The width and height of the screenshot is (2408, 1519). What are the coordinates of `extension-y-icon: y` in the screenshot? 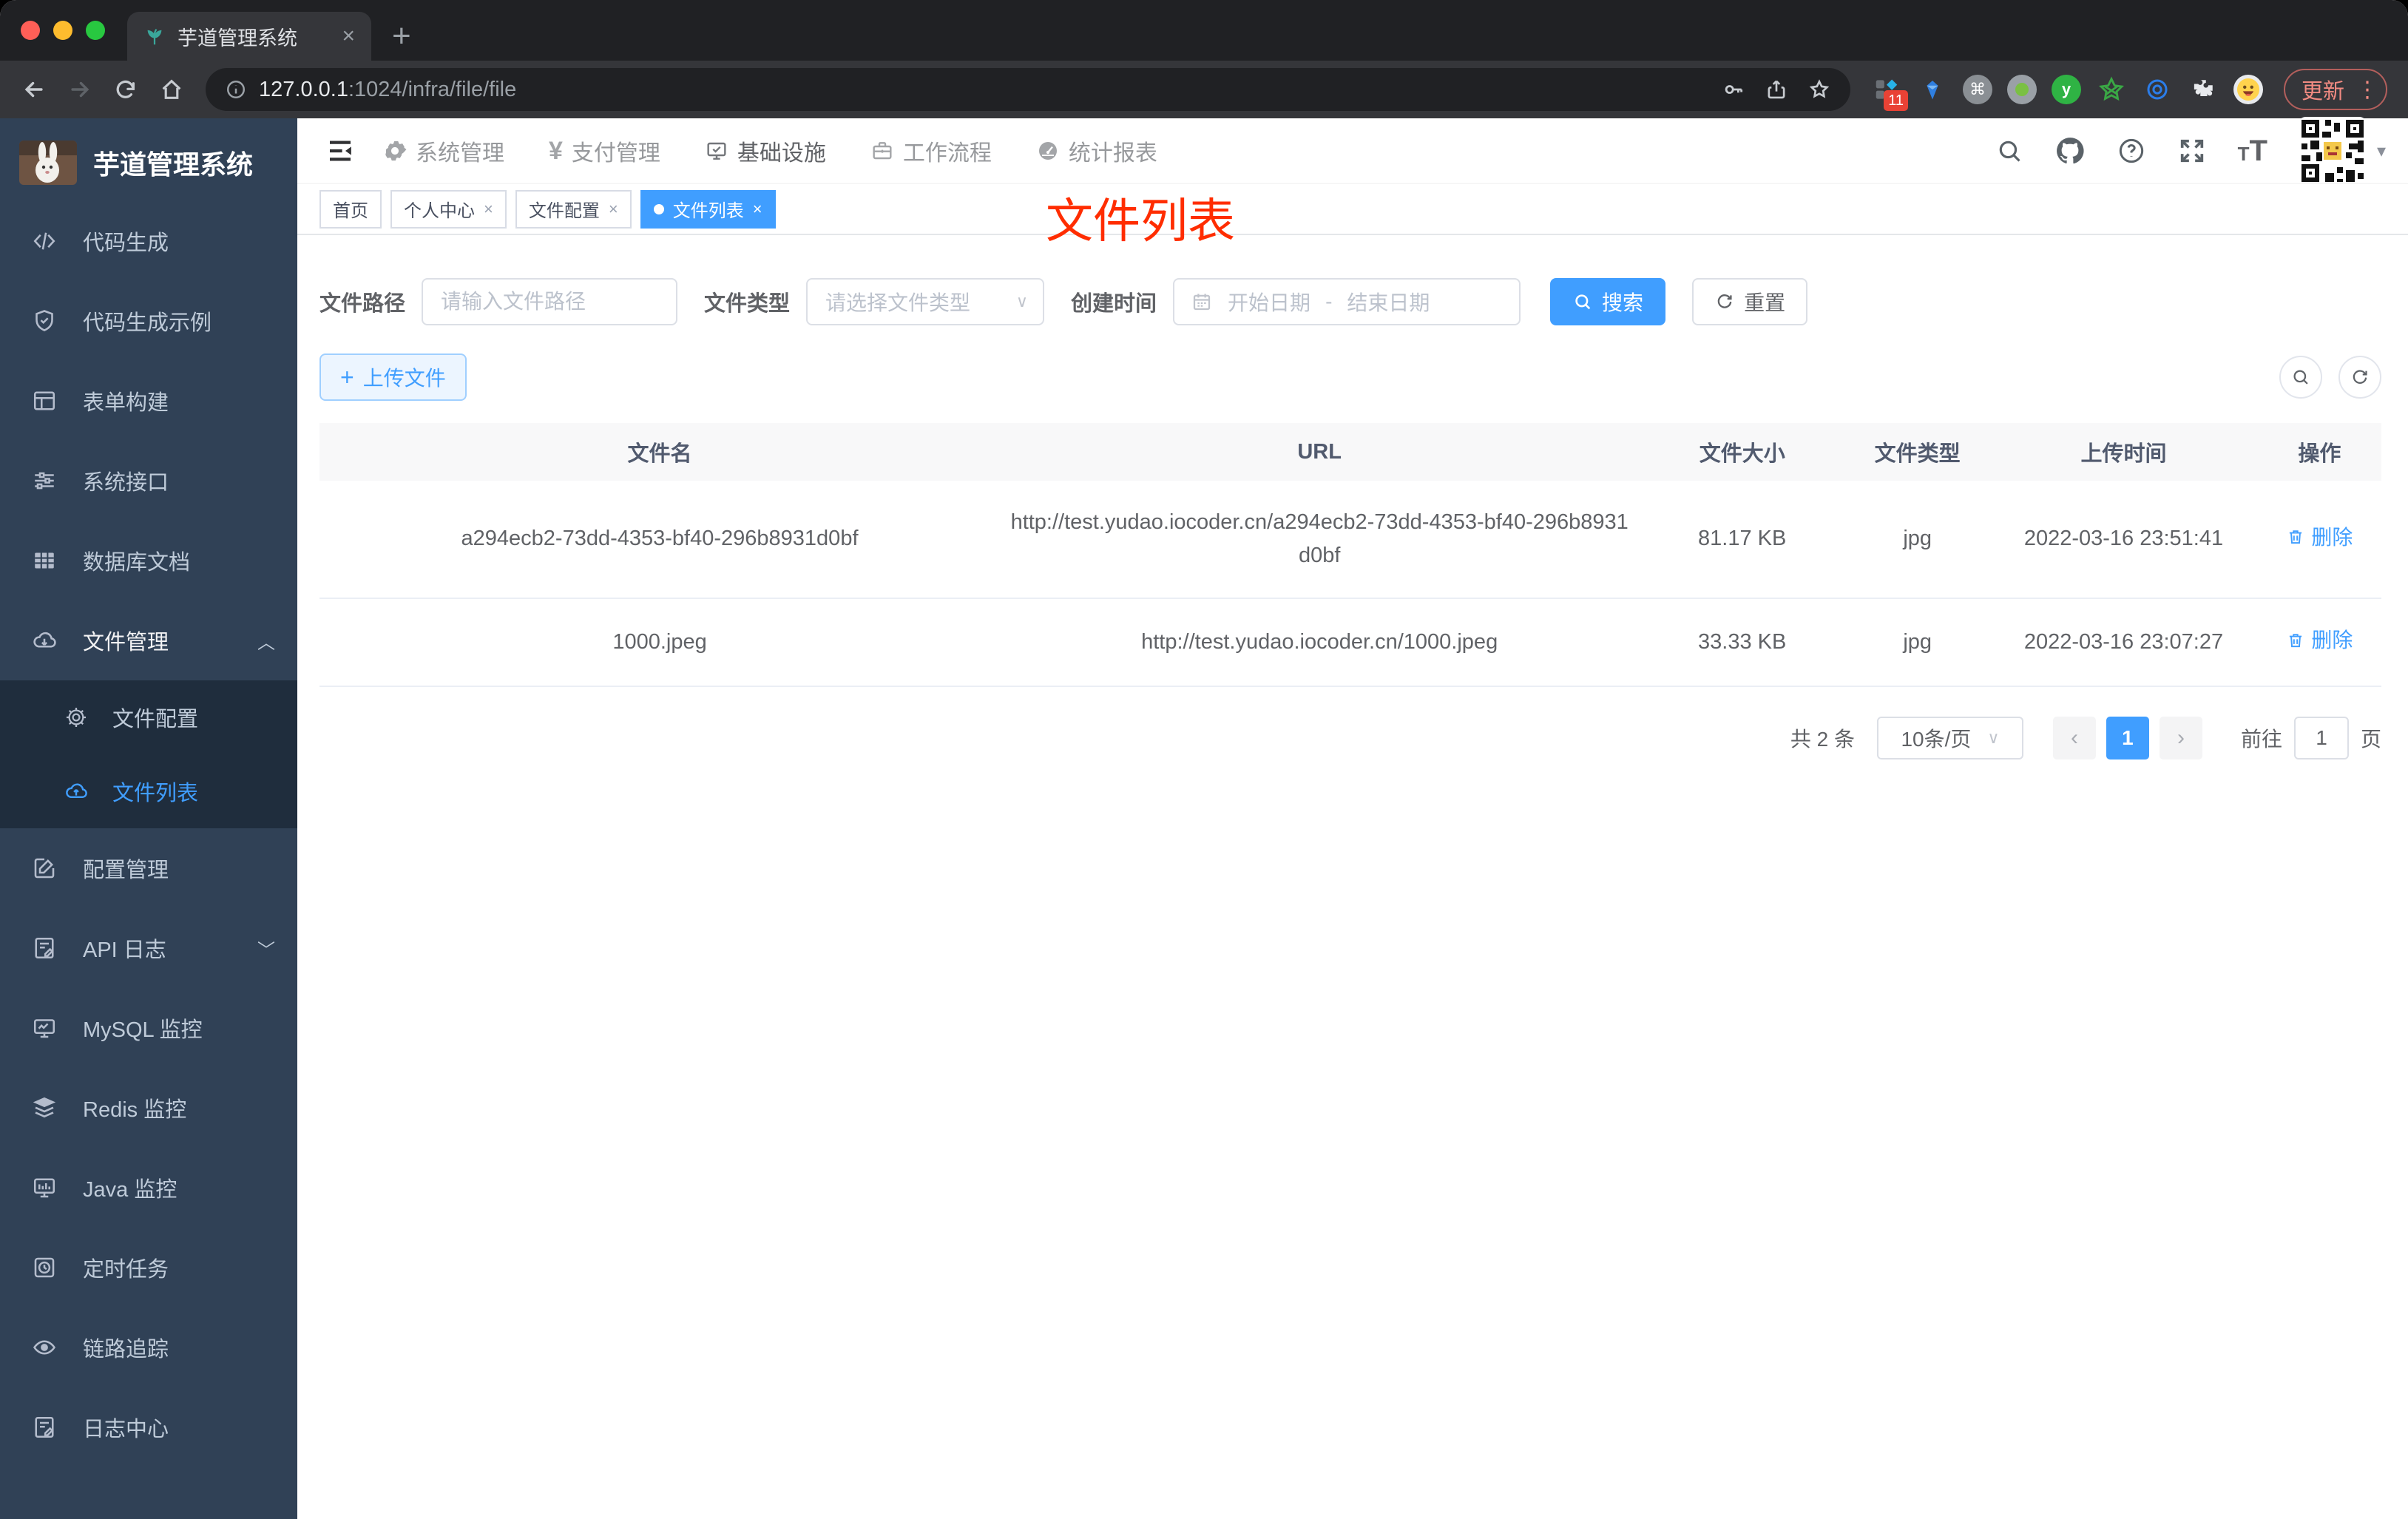 It's located at (2066, 89).